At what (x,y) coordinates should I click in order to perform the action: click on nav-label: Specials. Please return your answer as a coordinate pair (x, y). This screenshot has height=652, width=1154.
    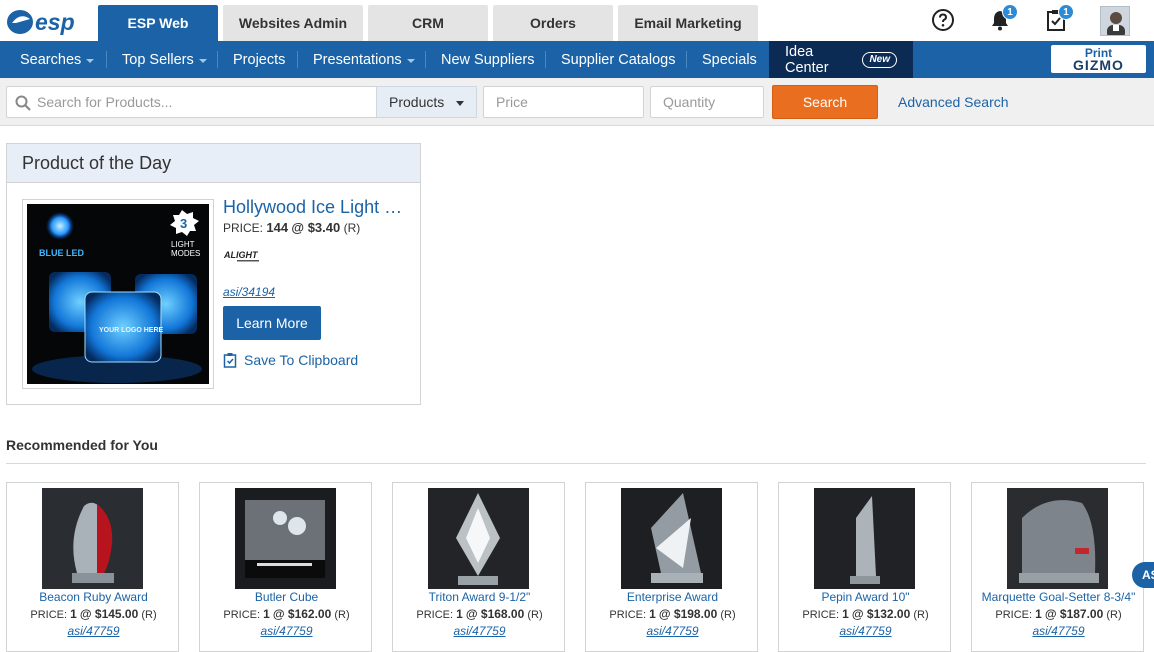
    Looking at the image, I should click on (729, 59).